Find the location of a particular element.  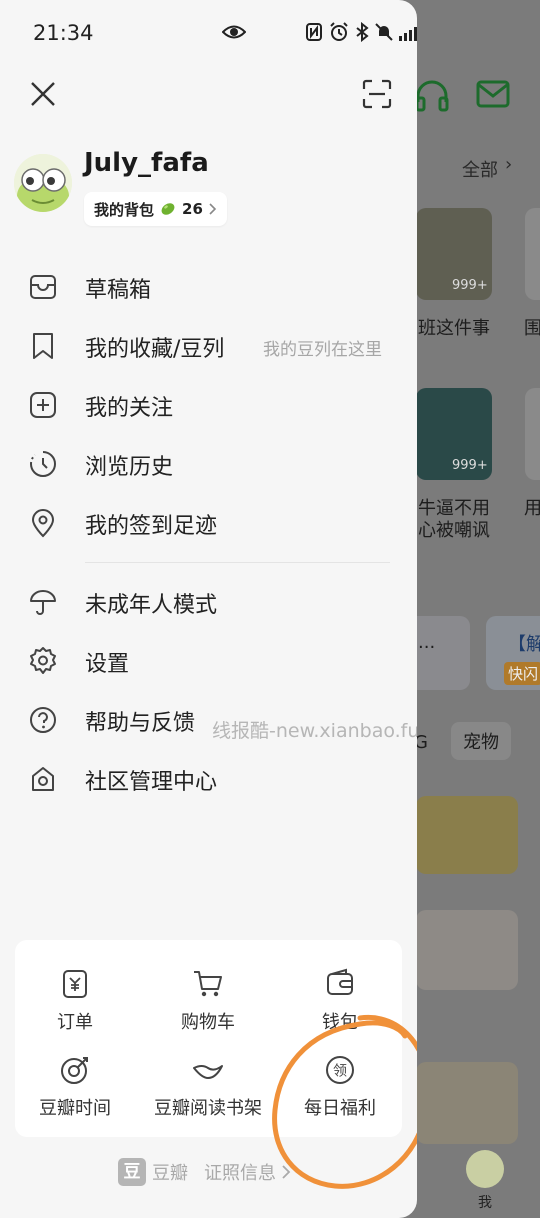

status-icons: 46 is located at coordinates (361, 32).